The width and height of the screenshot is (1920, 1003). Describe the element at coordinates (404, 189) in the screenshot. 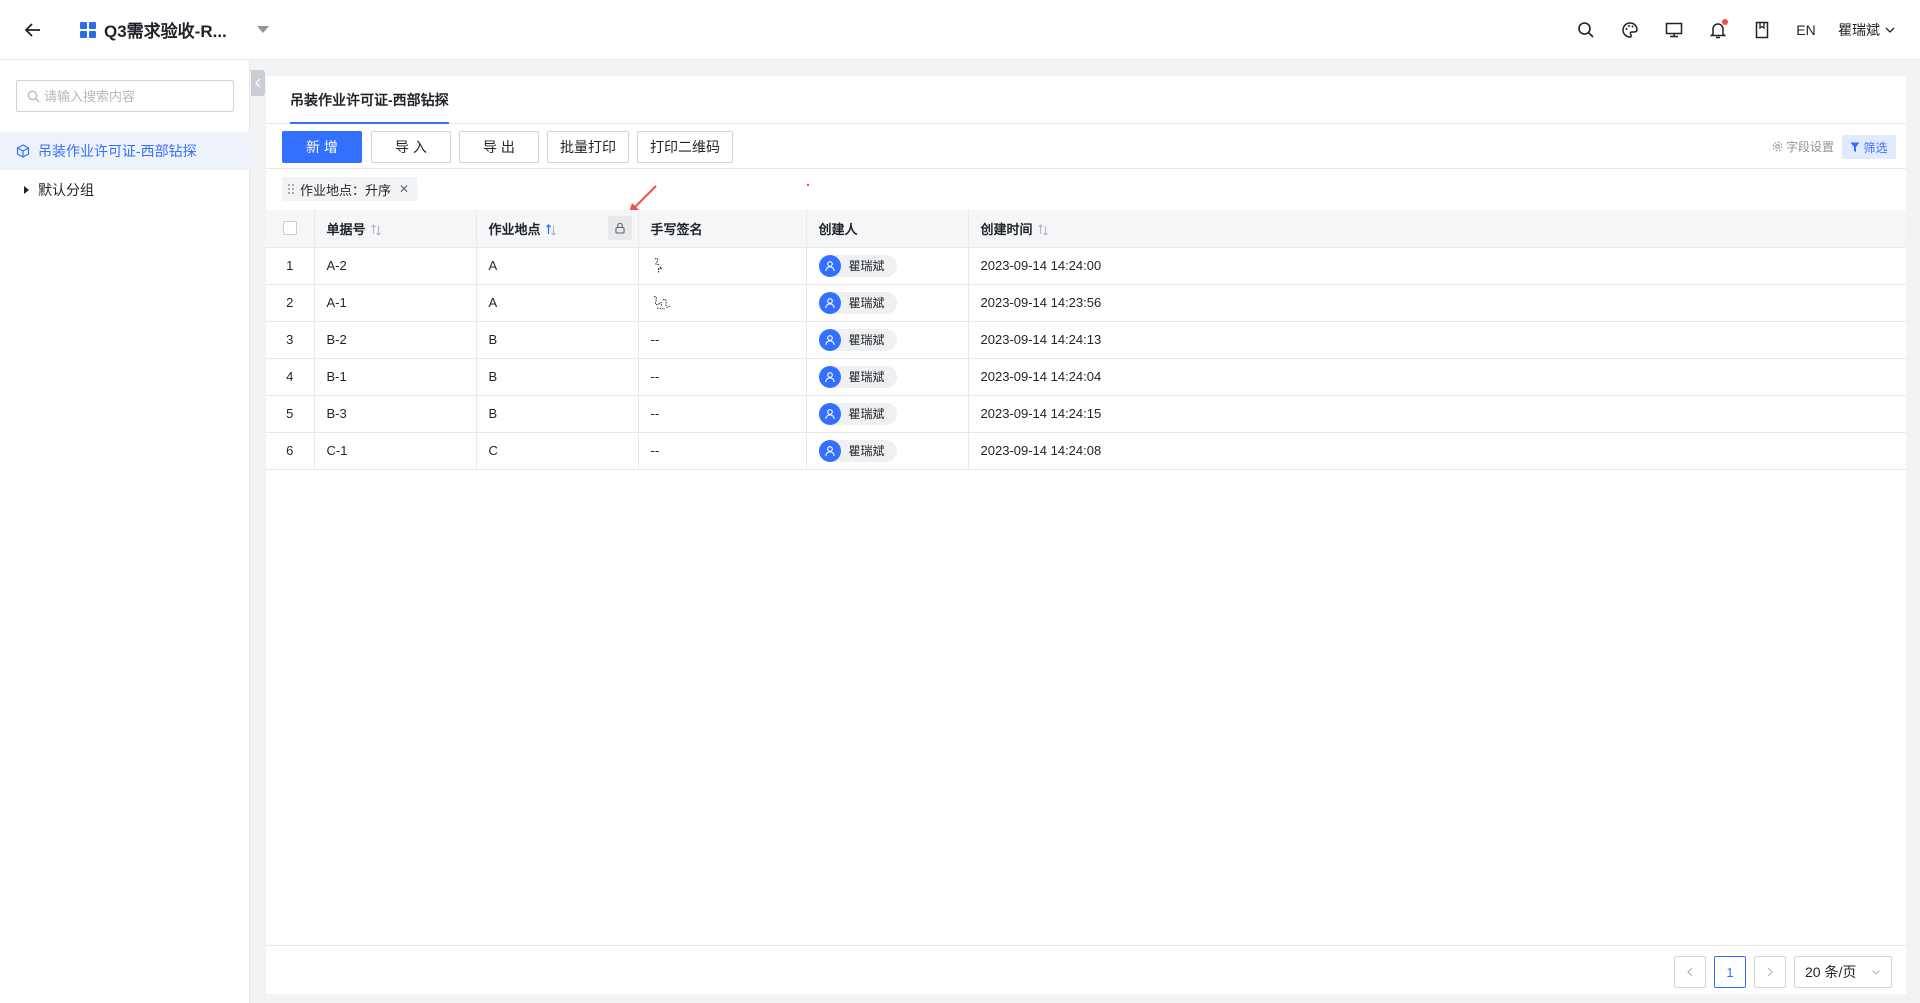

I see `close-icon: ✕` at that location.